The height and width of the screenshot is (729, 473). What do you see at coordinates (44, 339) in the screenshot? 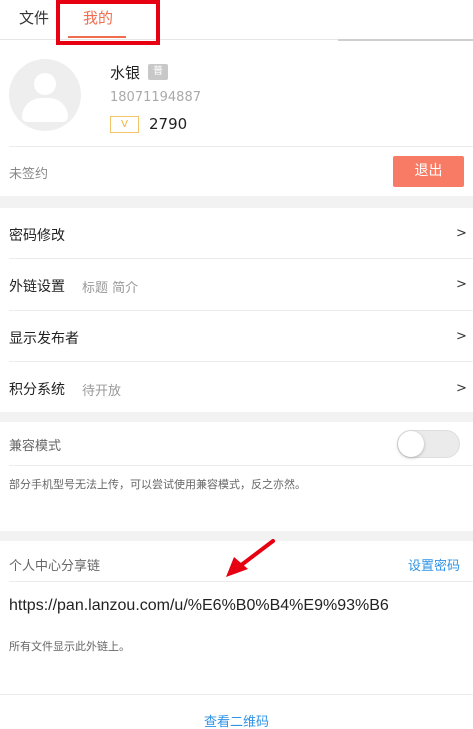
I see `row-label: 显示发布者` at bounding box center [44, 339].